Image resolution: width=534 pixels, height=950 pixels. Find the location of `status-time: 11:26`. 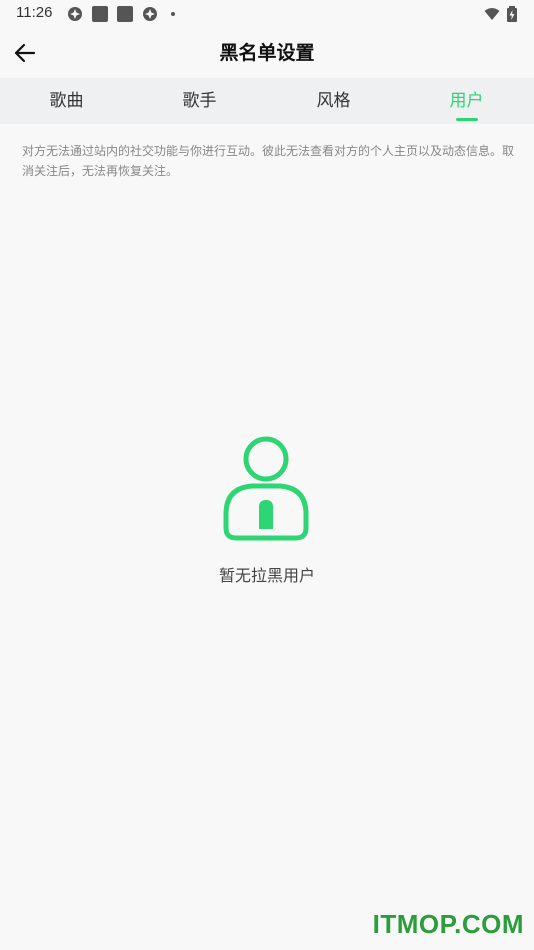

status-time: 11:26 is located at coordinates (34, 12).